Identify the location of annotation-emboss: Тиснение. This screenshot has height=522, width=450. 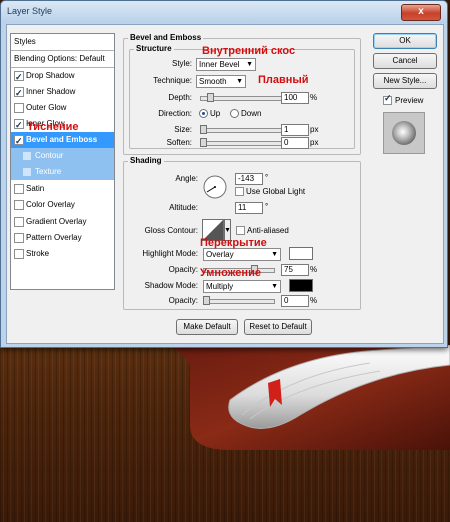
(53, 127).